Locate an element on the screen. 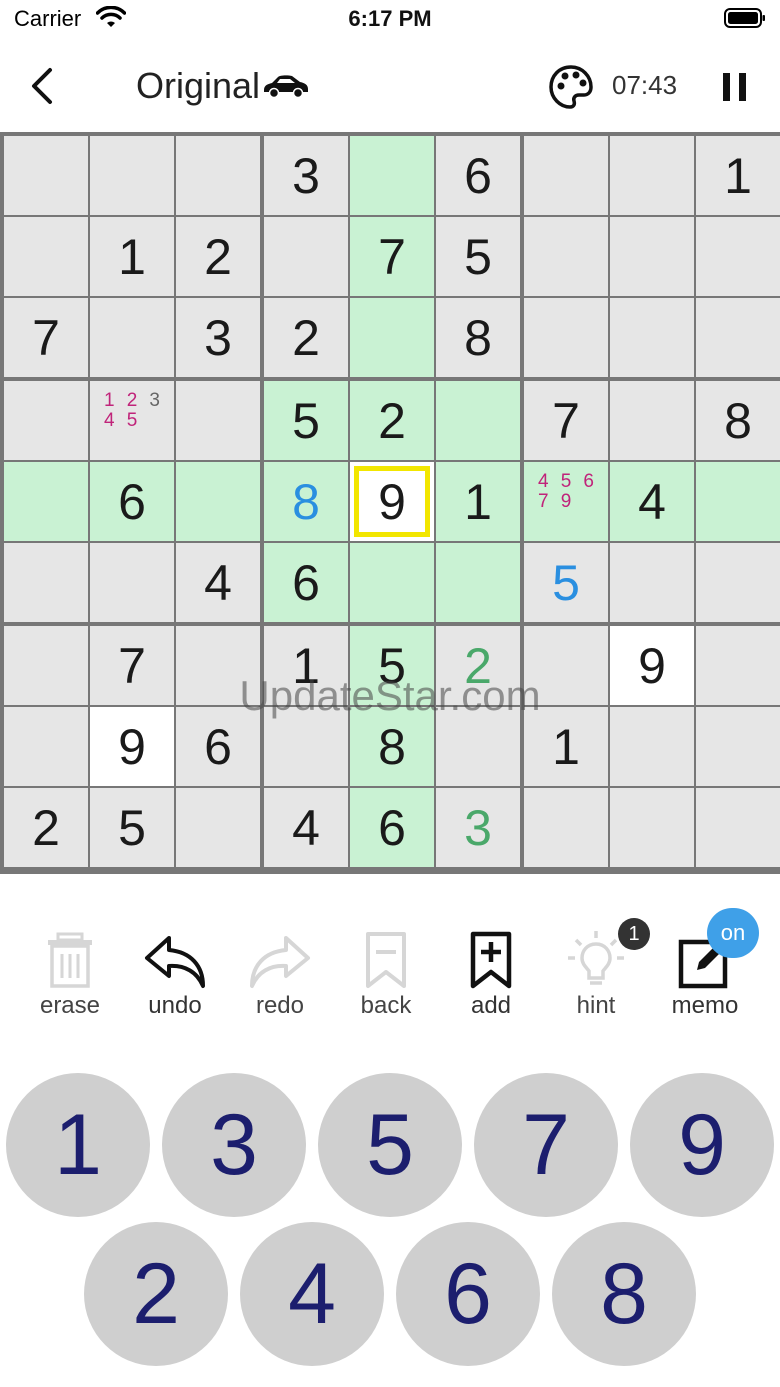 This screenshot has width=780, height=1387. numkey-1: 1 is located at coordinates (78, 1145).